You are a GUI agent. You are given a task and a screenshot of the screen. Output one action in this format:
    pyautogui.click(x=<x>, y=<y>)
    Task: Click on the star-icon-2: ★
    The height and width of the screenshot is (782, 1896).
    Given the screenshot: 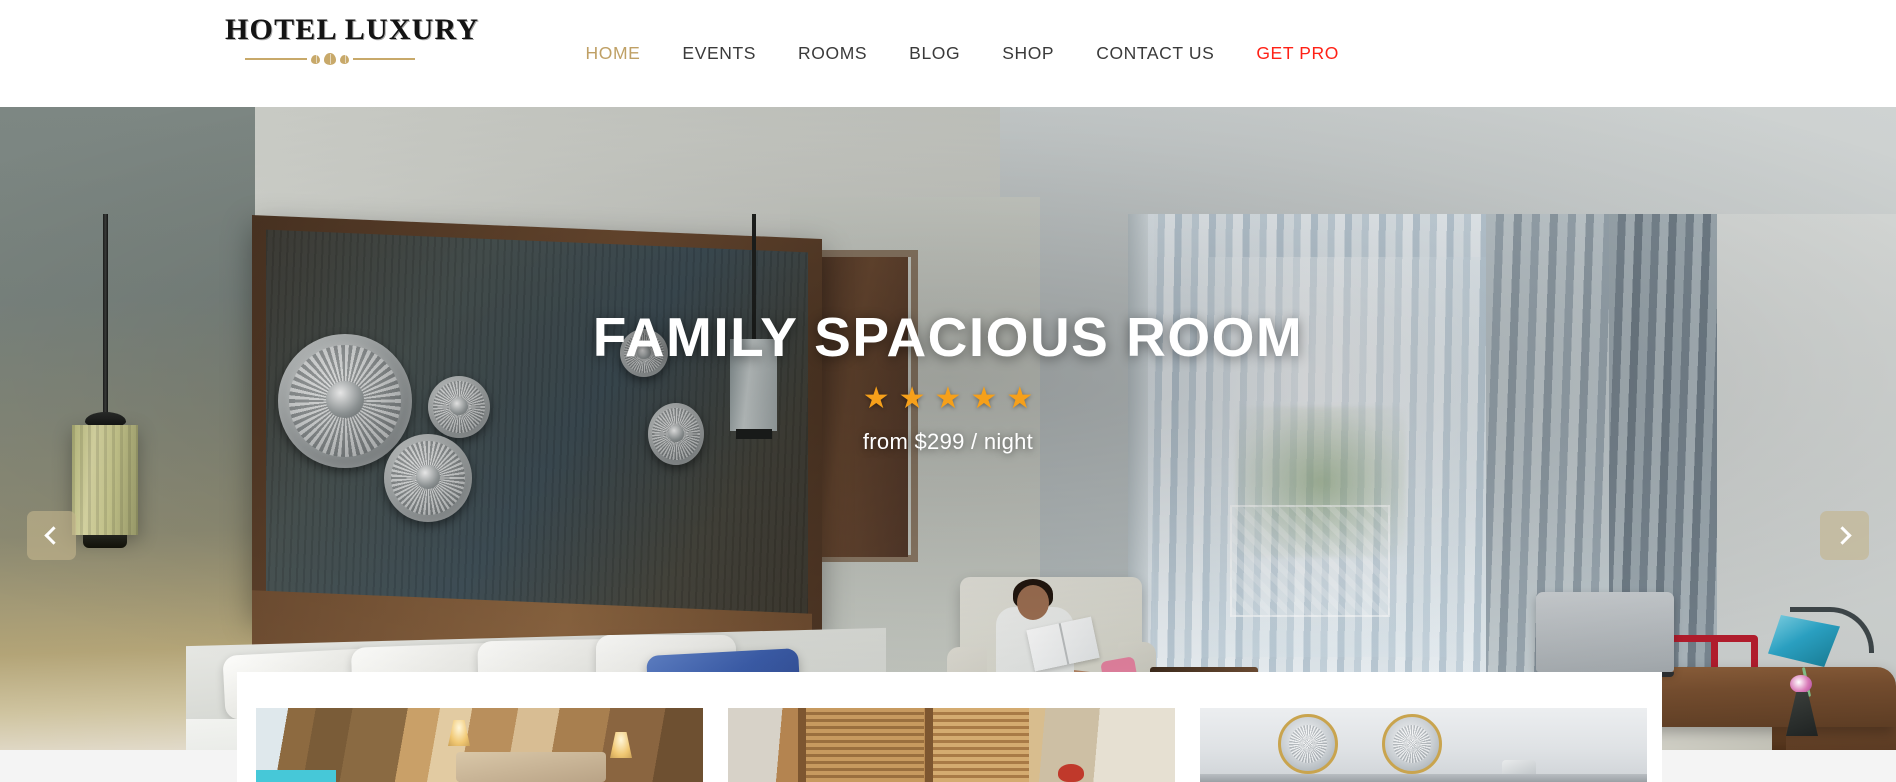 What is the action you would take?
    pyautogui.click(x=912, y=398)
    